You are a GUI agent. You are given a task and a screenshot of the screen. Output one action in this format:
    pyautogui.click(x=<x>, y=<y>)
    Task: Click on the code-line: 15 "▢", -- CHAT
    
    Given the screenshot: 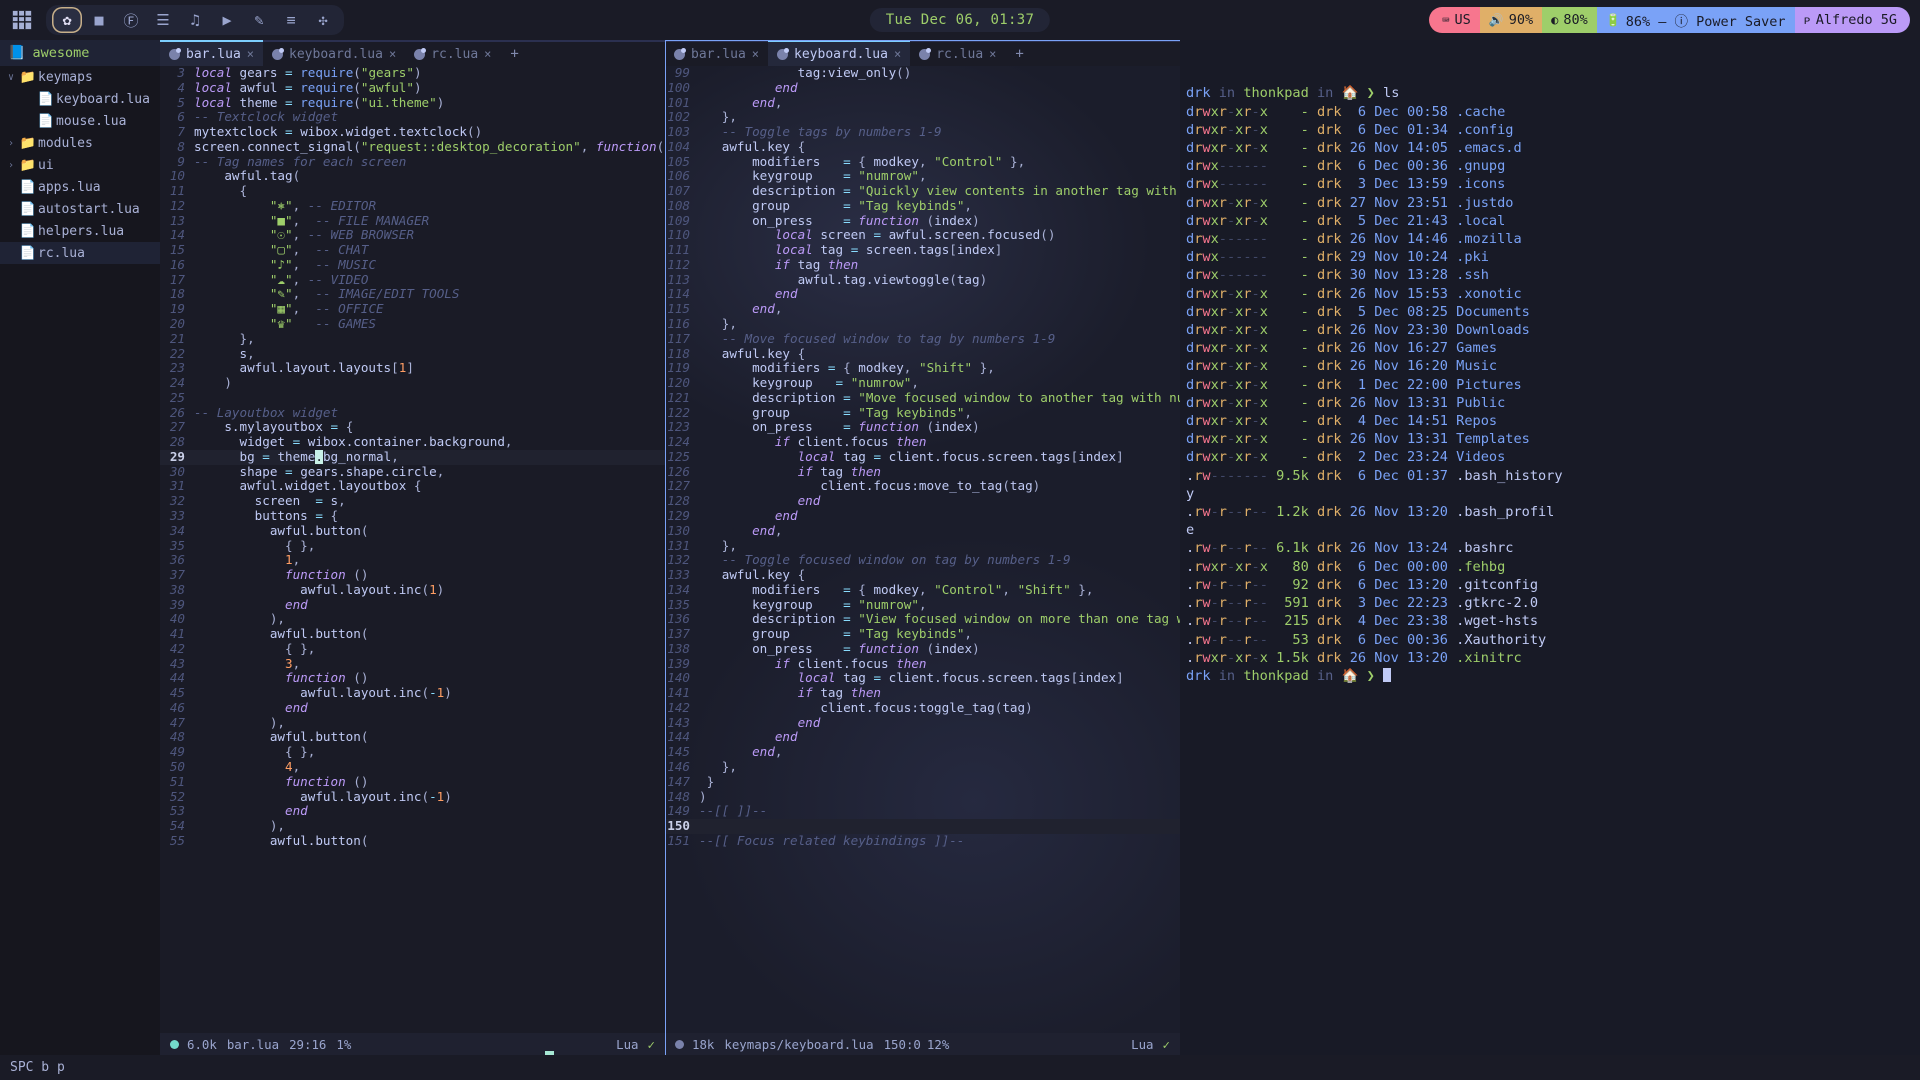 What is the action you would take?
    pyautogui.click(x=412, y=250)
    